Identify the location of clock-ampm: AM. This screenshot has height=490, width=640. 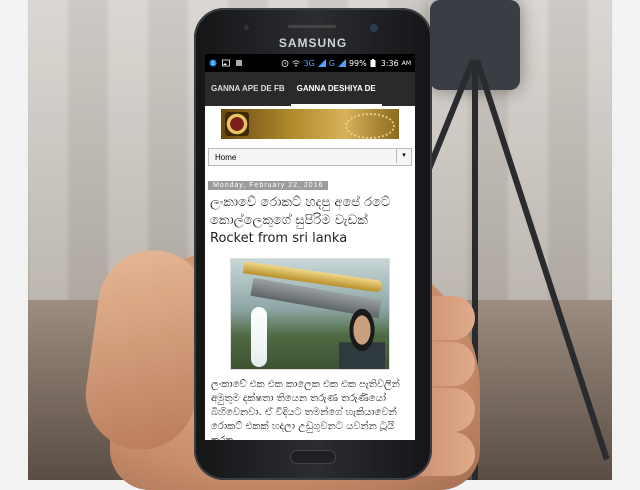
(406, 63).